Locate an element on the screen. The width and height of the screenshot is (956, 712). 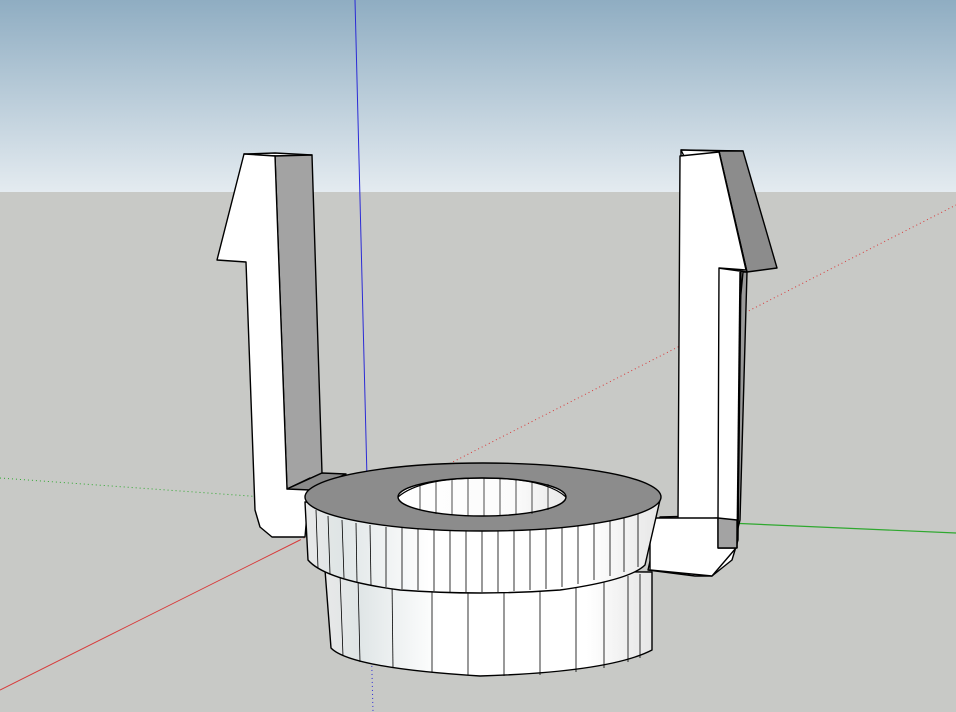
upper-ring-hole is located at coordinates (482, 497).